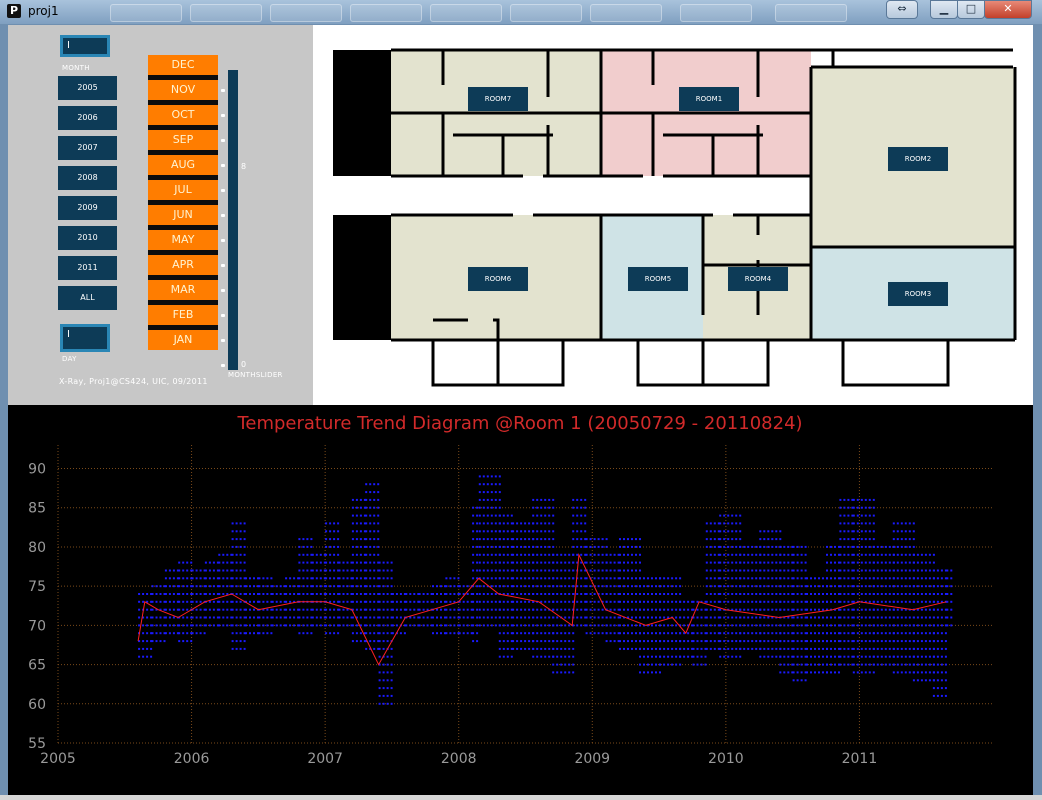 The width and height of the screenshot is (1042, 800). What do you see at coordinates (918, 294) in the screenshot?
I see `room-label-room3: ROOM3` at bounding box center [918, 294].